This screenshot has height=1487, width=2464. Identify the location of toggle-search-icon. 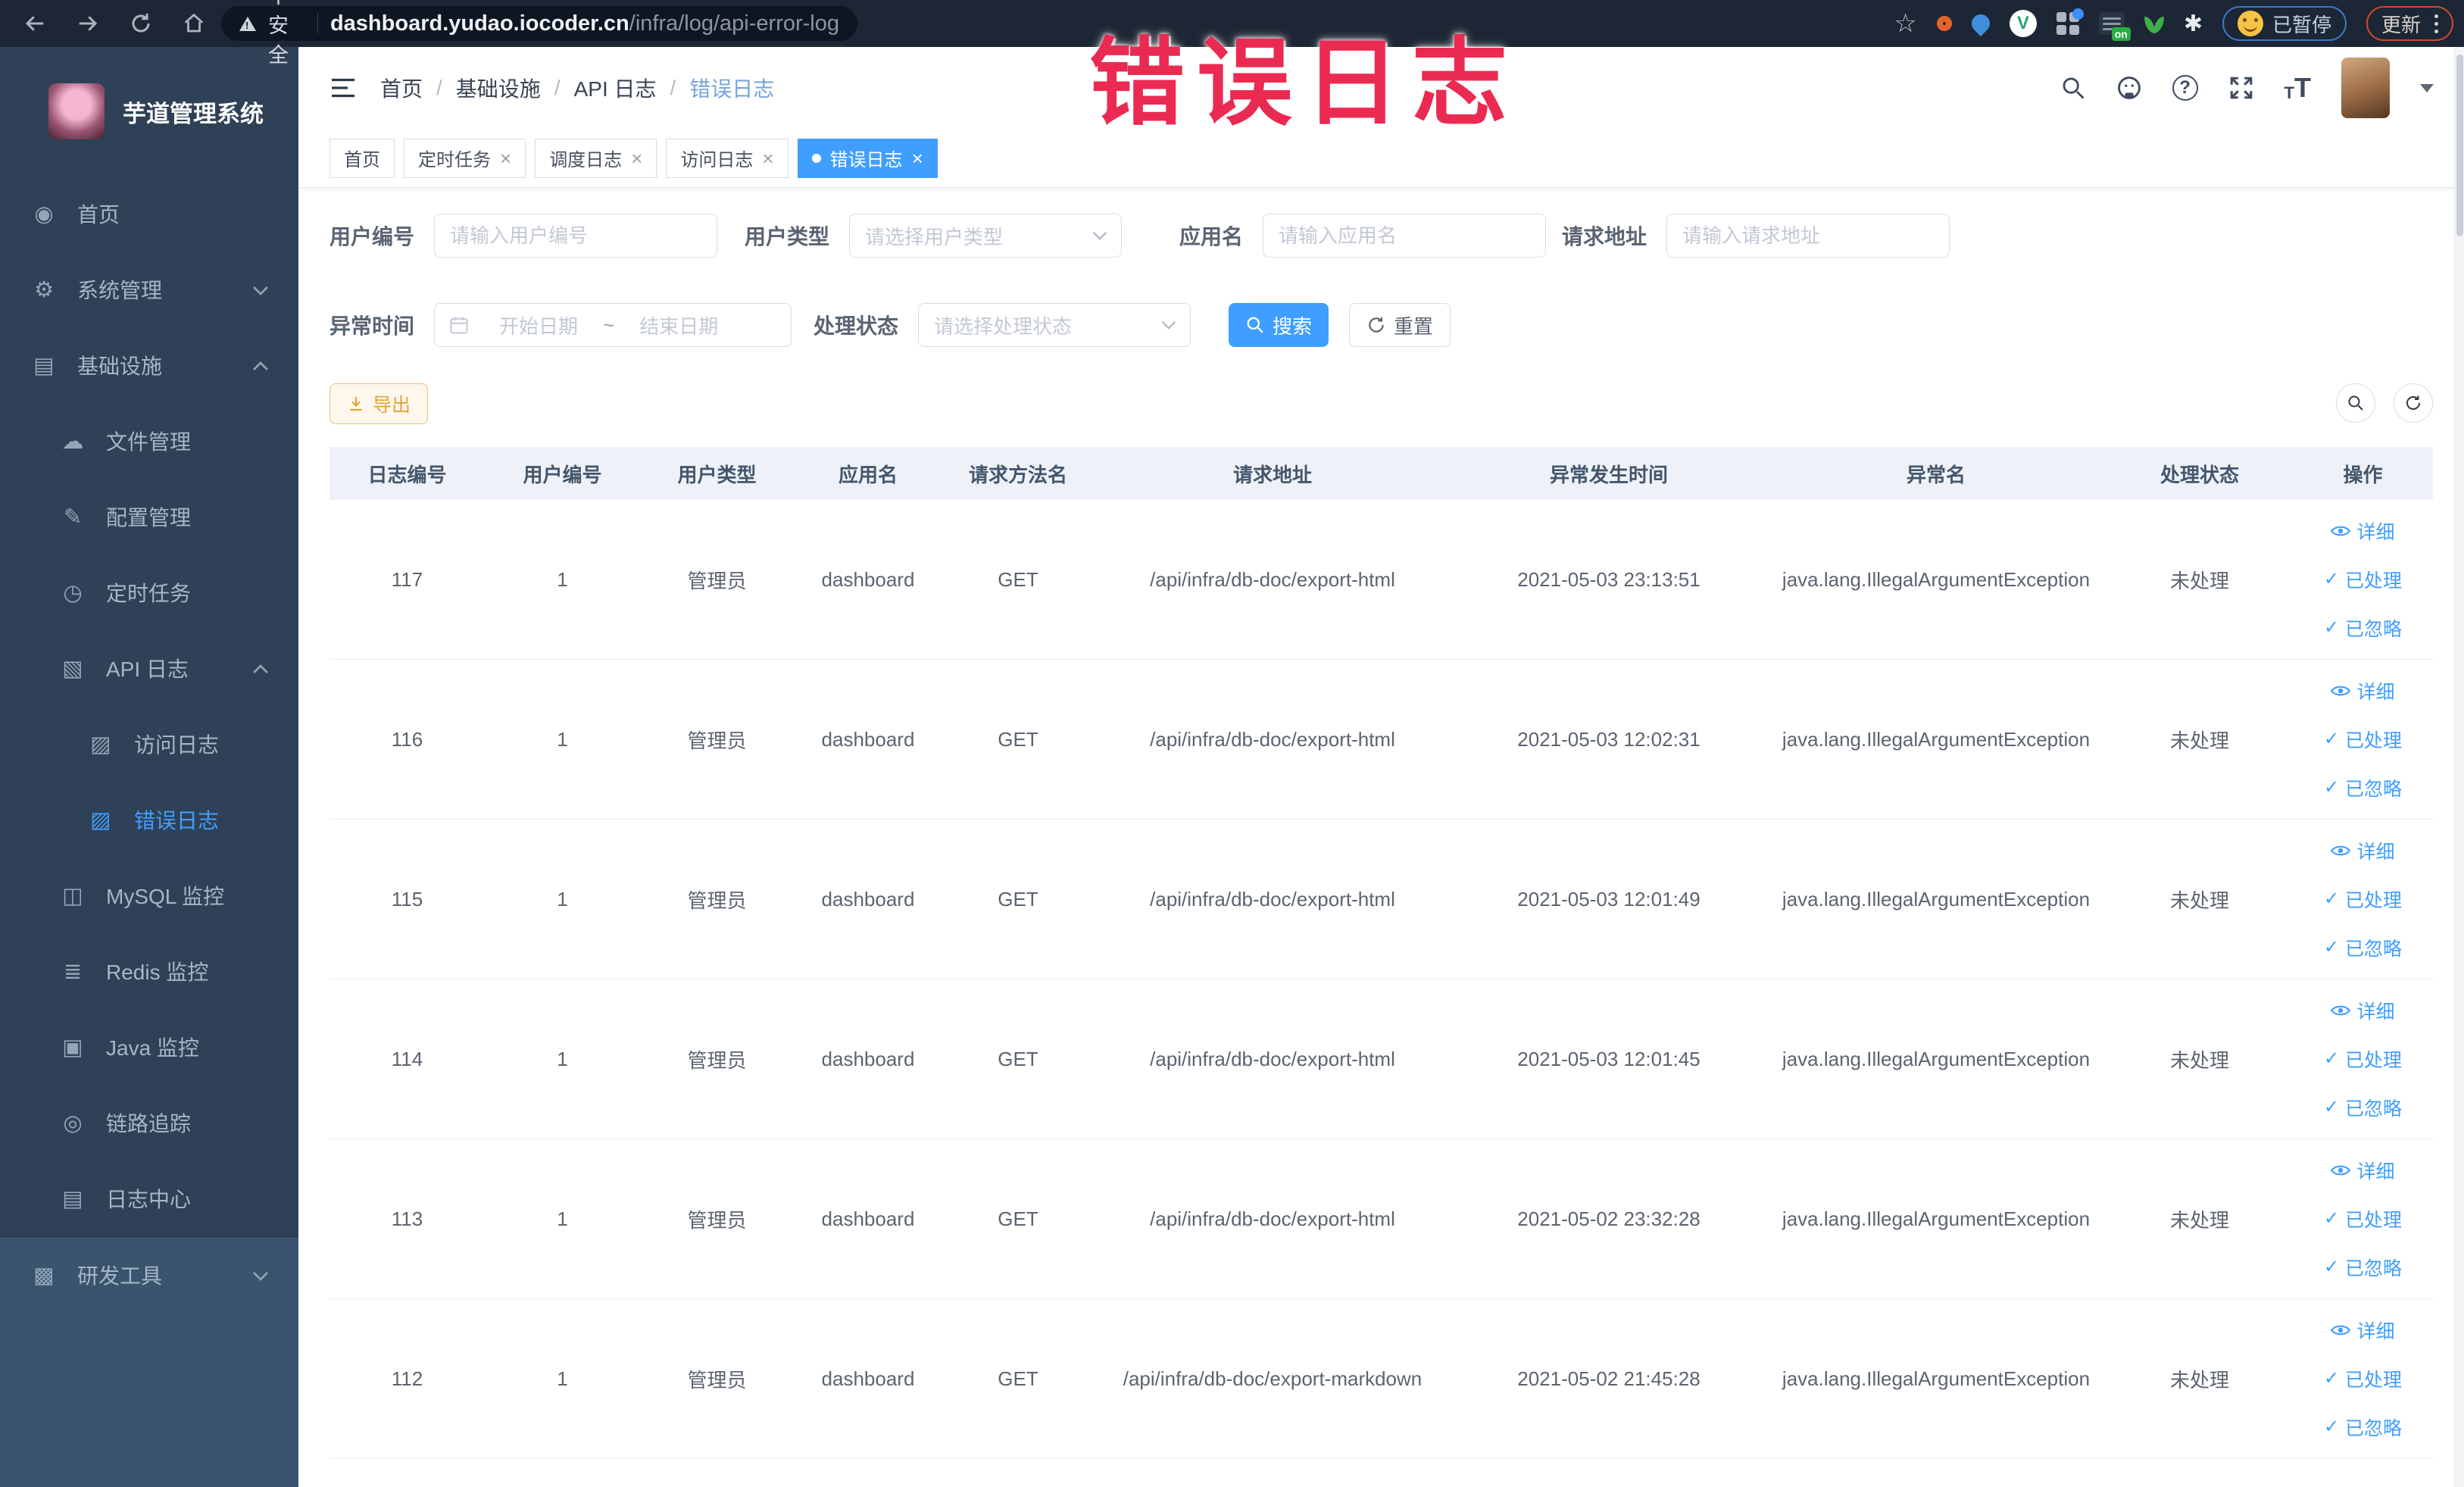
(2355, 403).